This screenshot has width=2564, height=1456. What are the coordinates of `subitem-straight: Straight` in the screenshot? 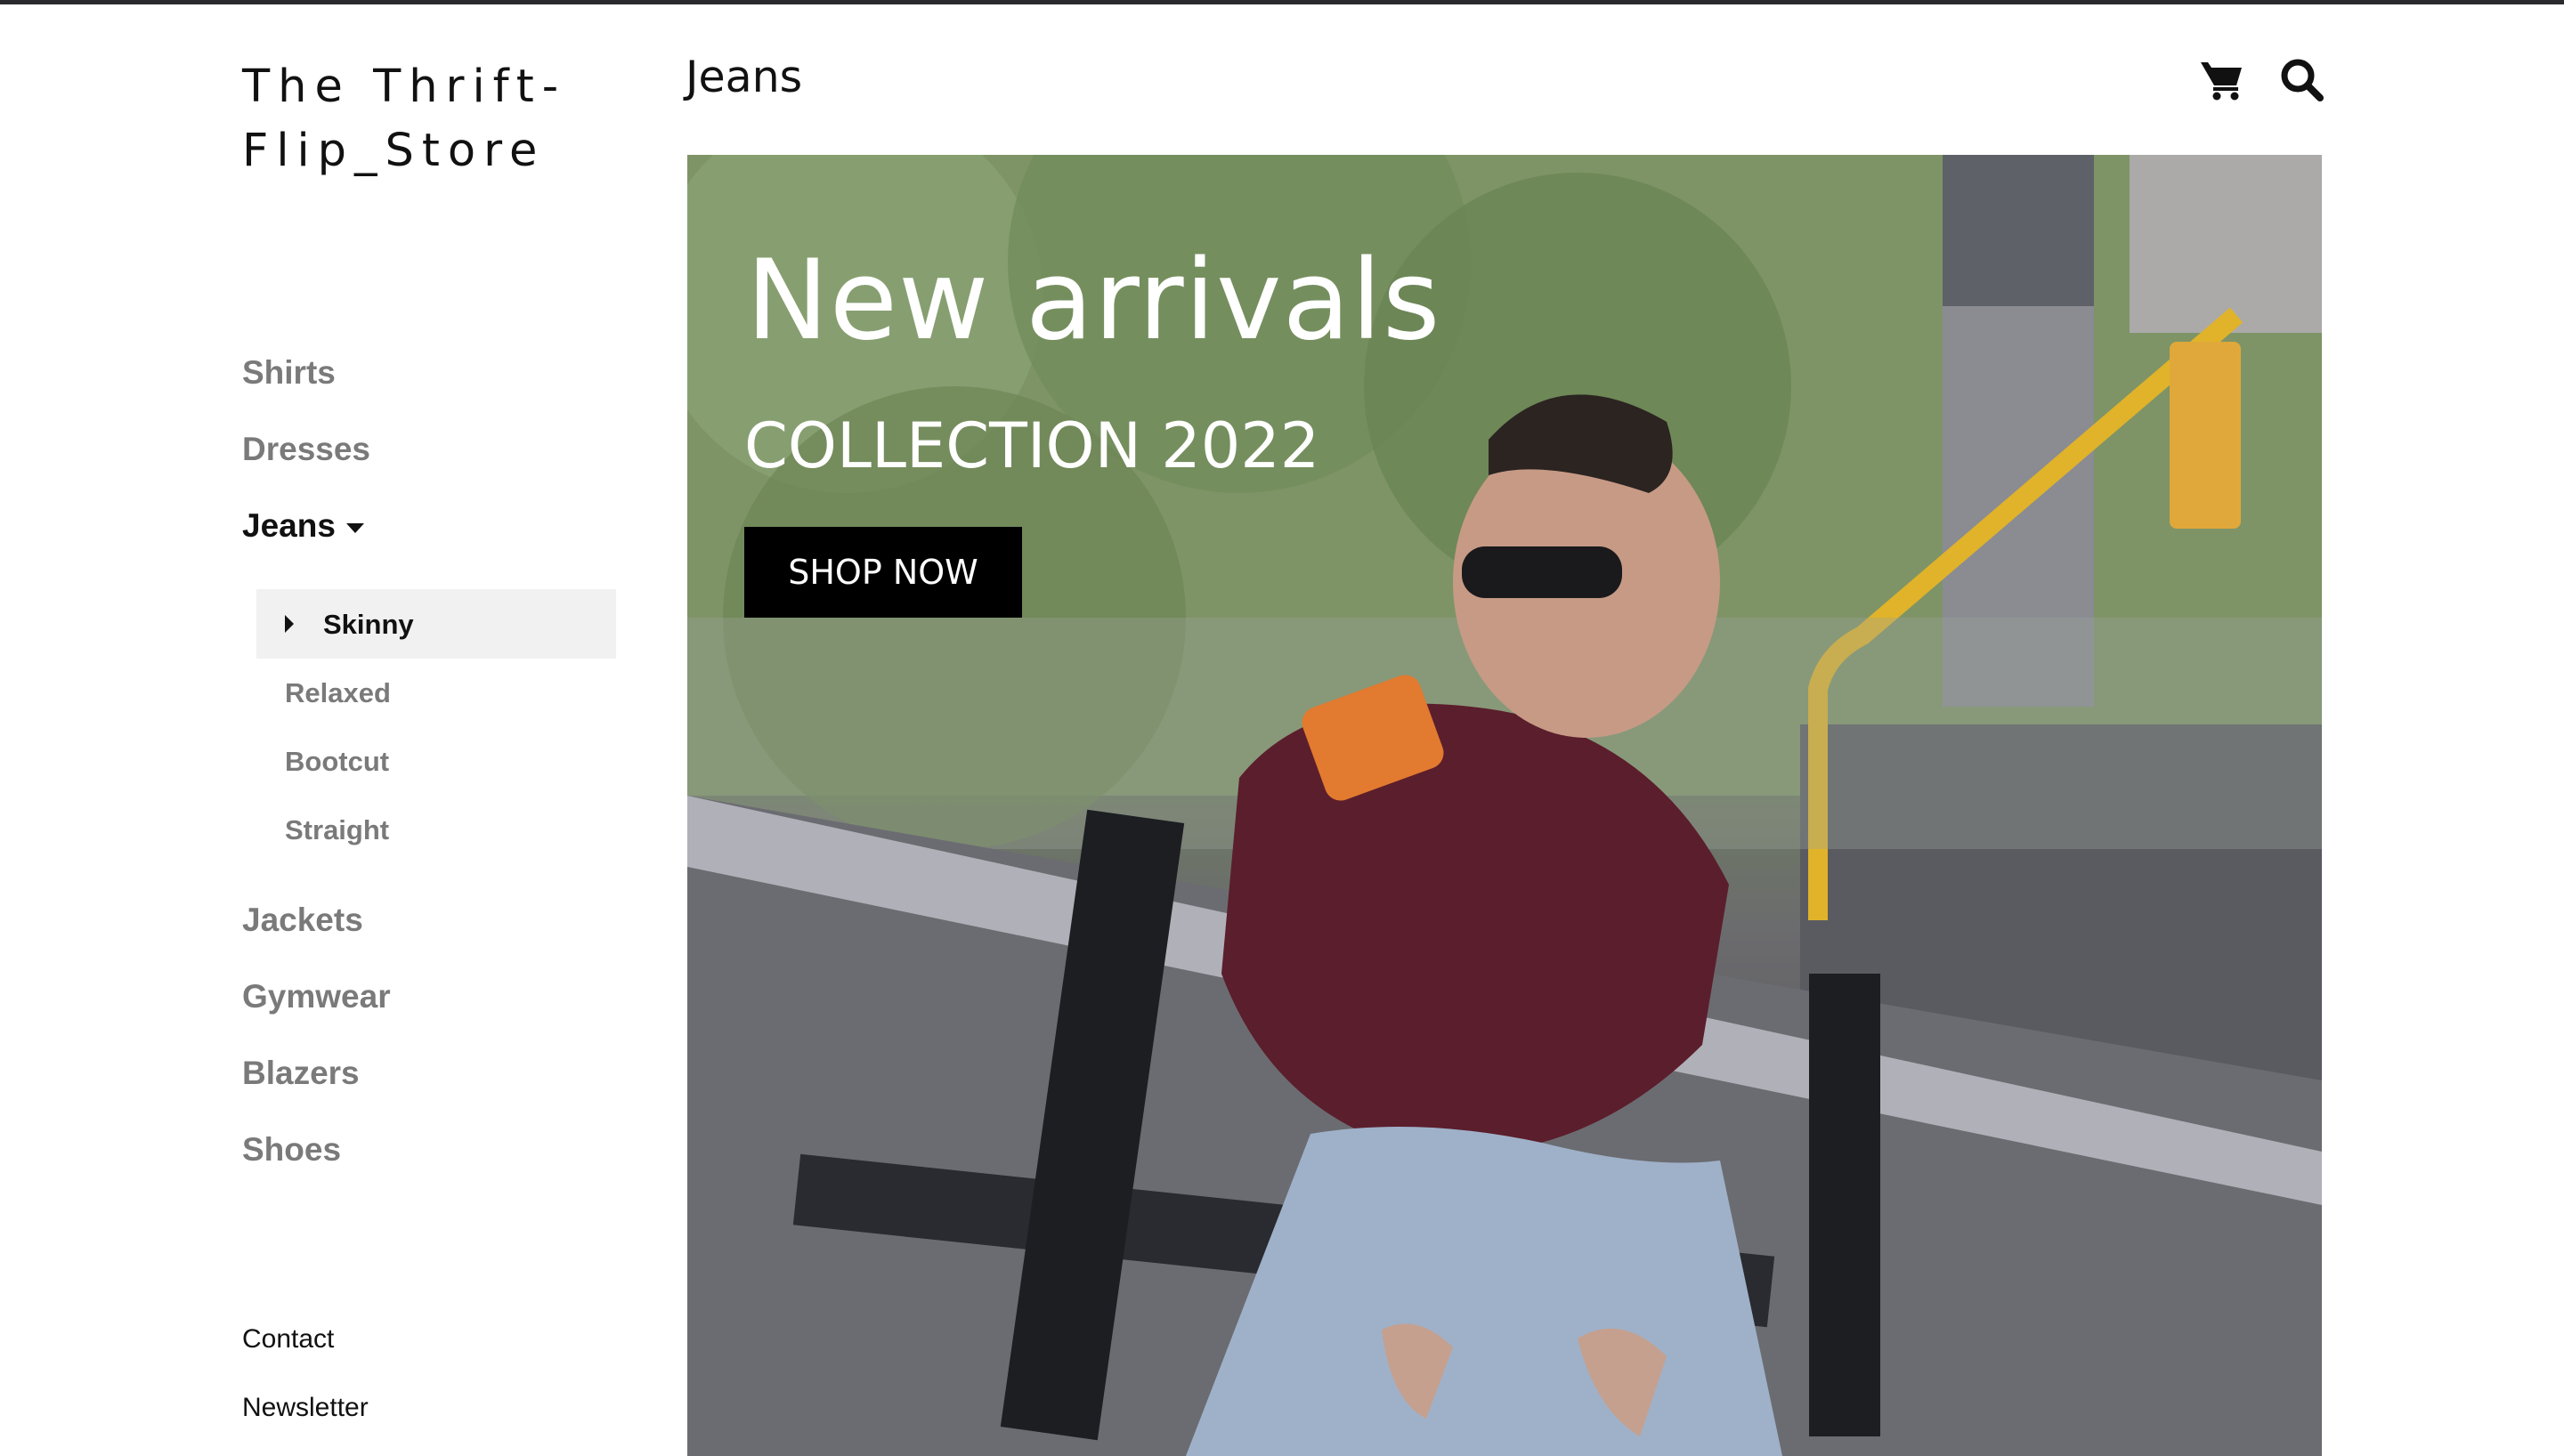 It's located at (337, 830).